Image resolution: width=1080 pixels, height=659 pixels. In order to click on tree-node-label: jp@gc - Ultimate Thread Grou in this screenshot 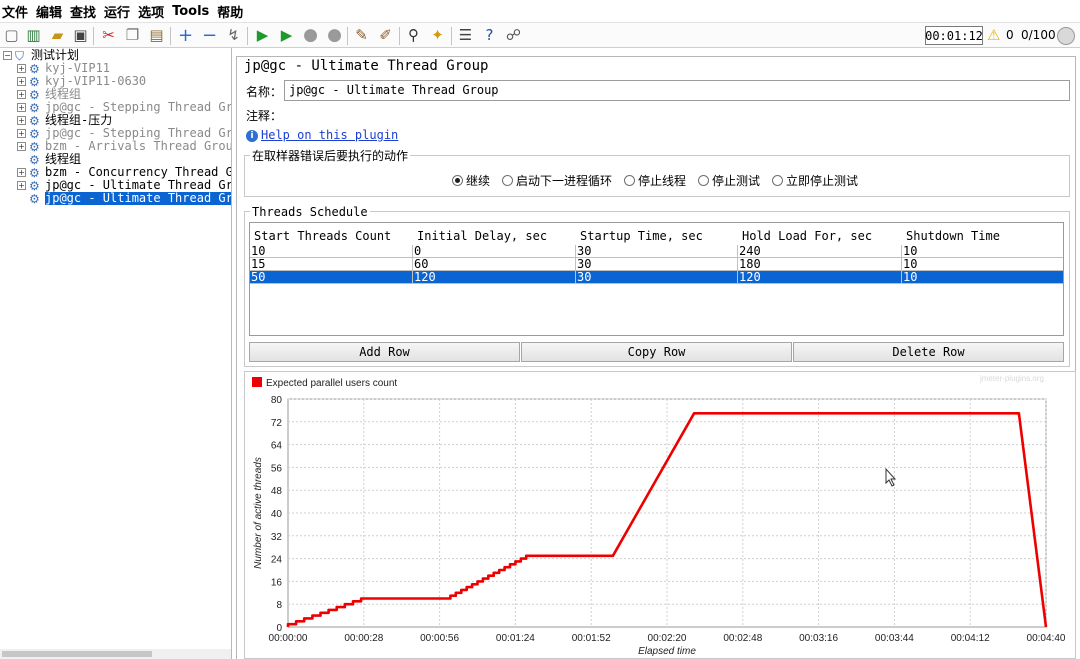, I will do `click(138, 198)`.